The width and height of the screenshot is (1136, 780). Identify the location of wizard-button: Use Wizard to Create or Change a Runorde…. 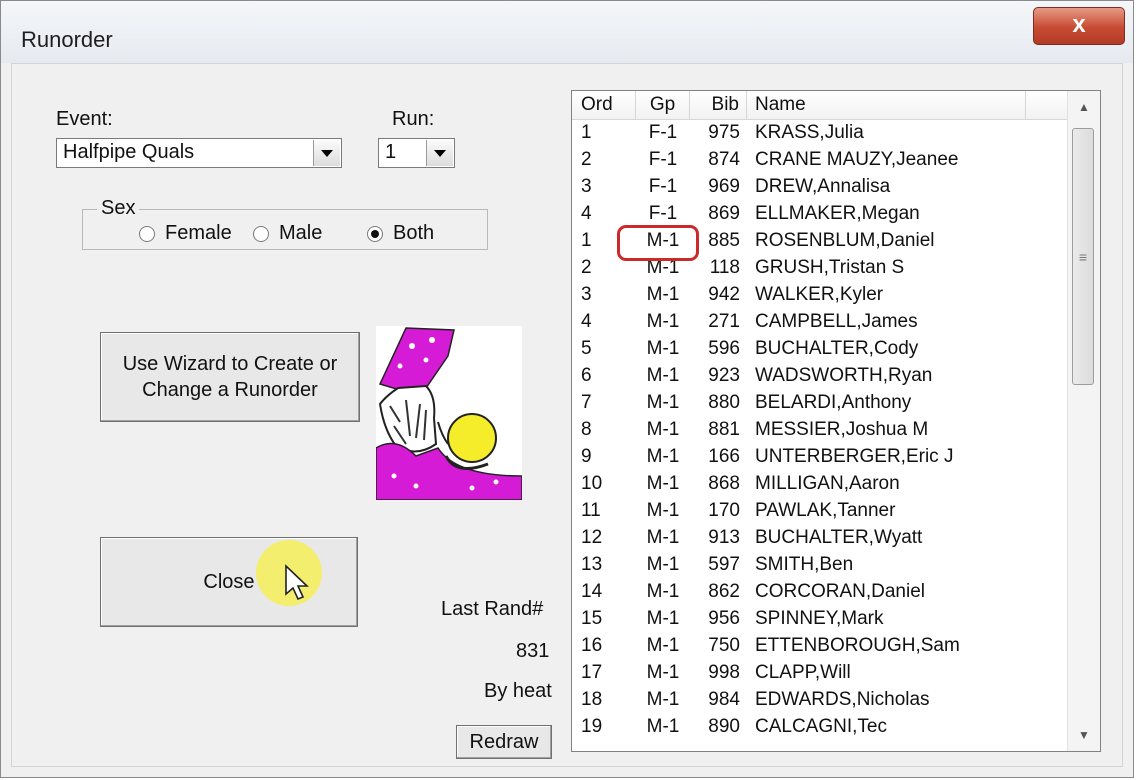
(230, 377).